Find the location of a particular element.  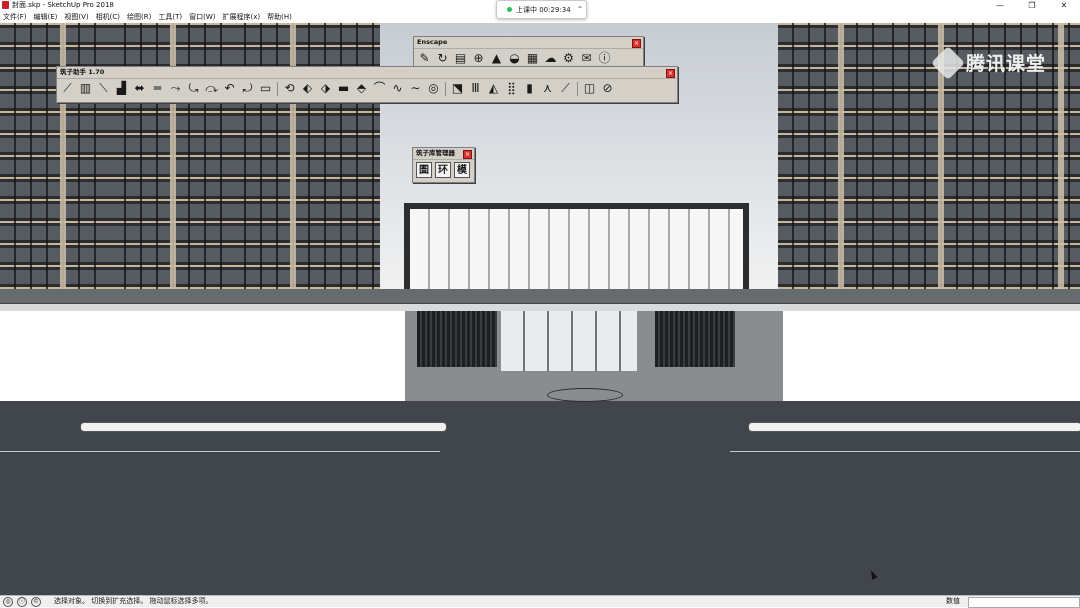

minimize-button: — is located at coordinates (1000, 5).